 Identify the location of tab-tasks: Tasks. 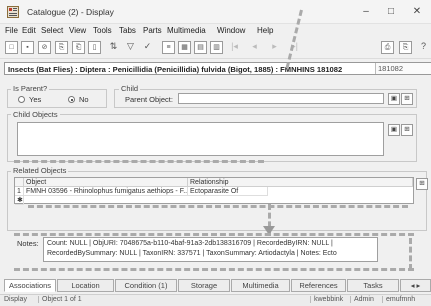
(373, 285).